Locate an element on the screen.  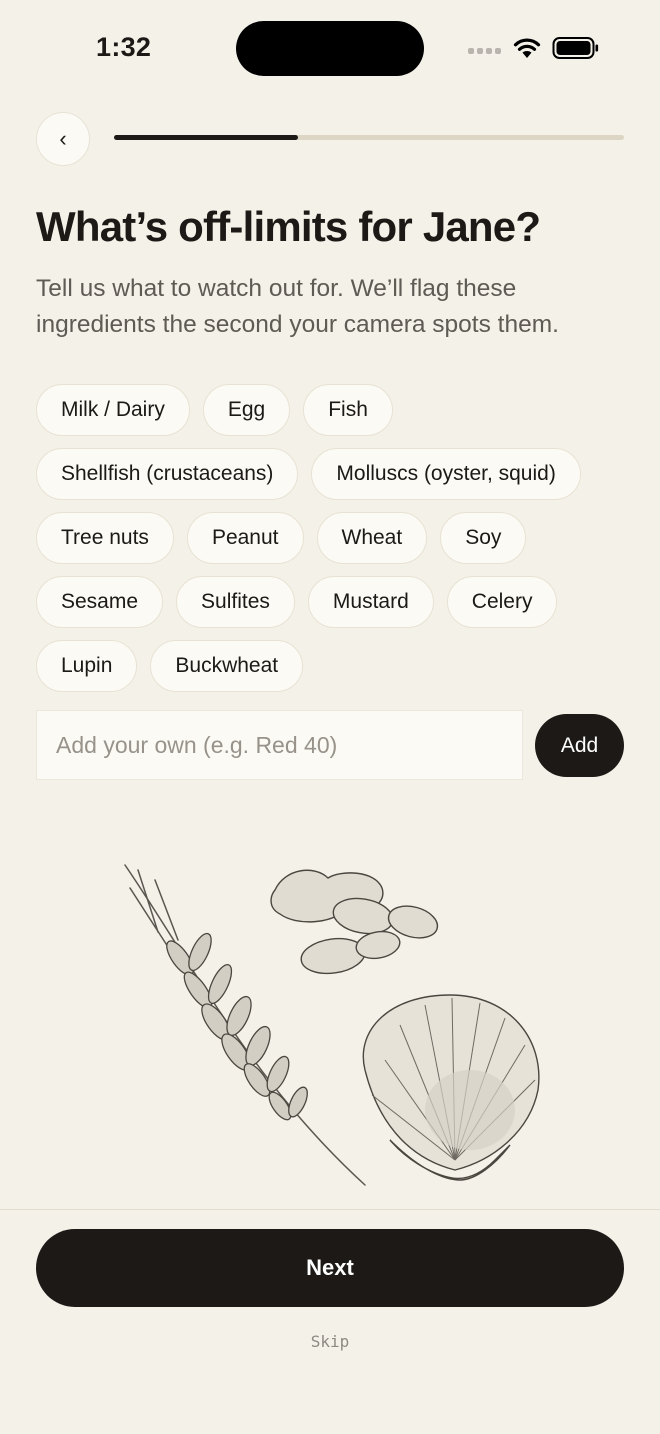
chip-sulfites: Sulfites is located at coordinates (235, 602).